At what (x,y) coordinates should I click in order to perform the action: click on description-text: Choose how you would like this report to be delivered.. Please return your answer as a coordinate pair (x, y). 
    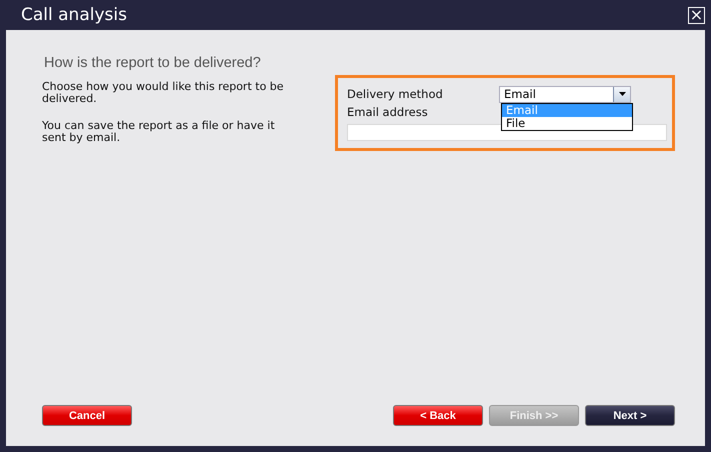
    Looking at the image, I should click on (163, 93).